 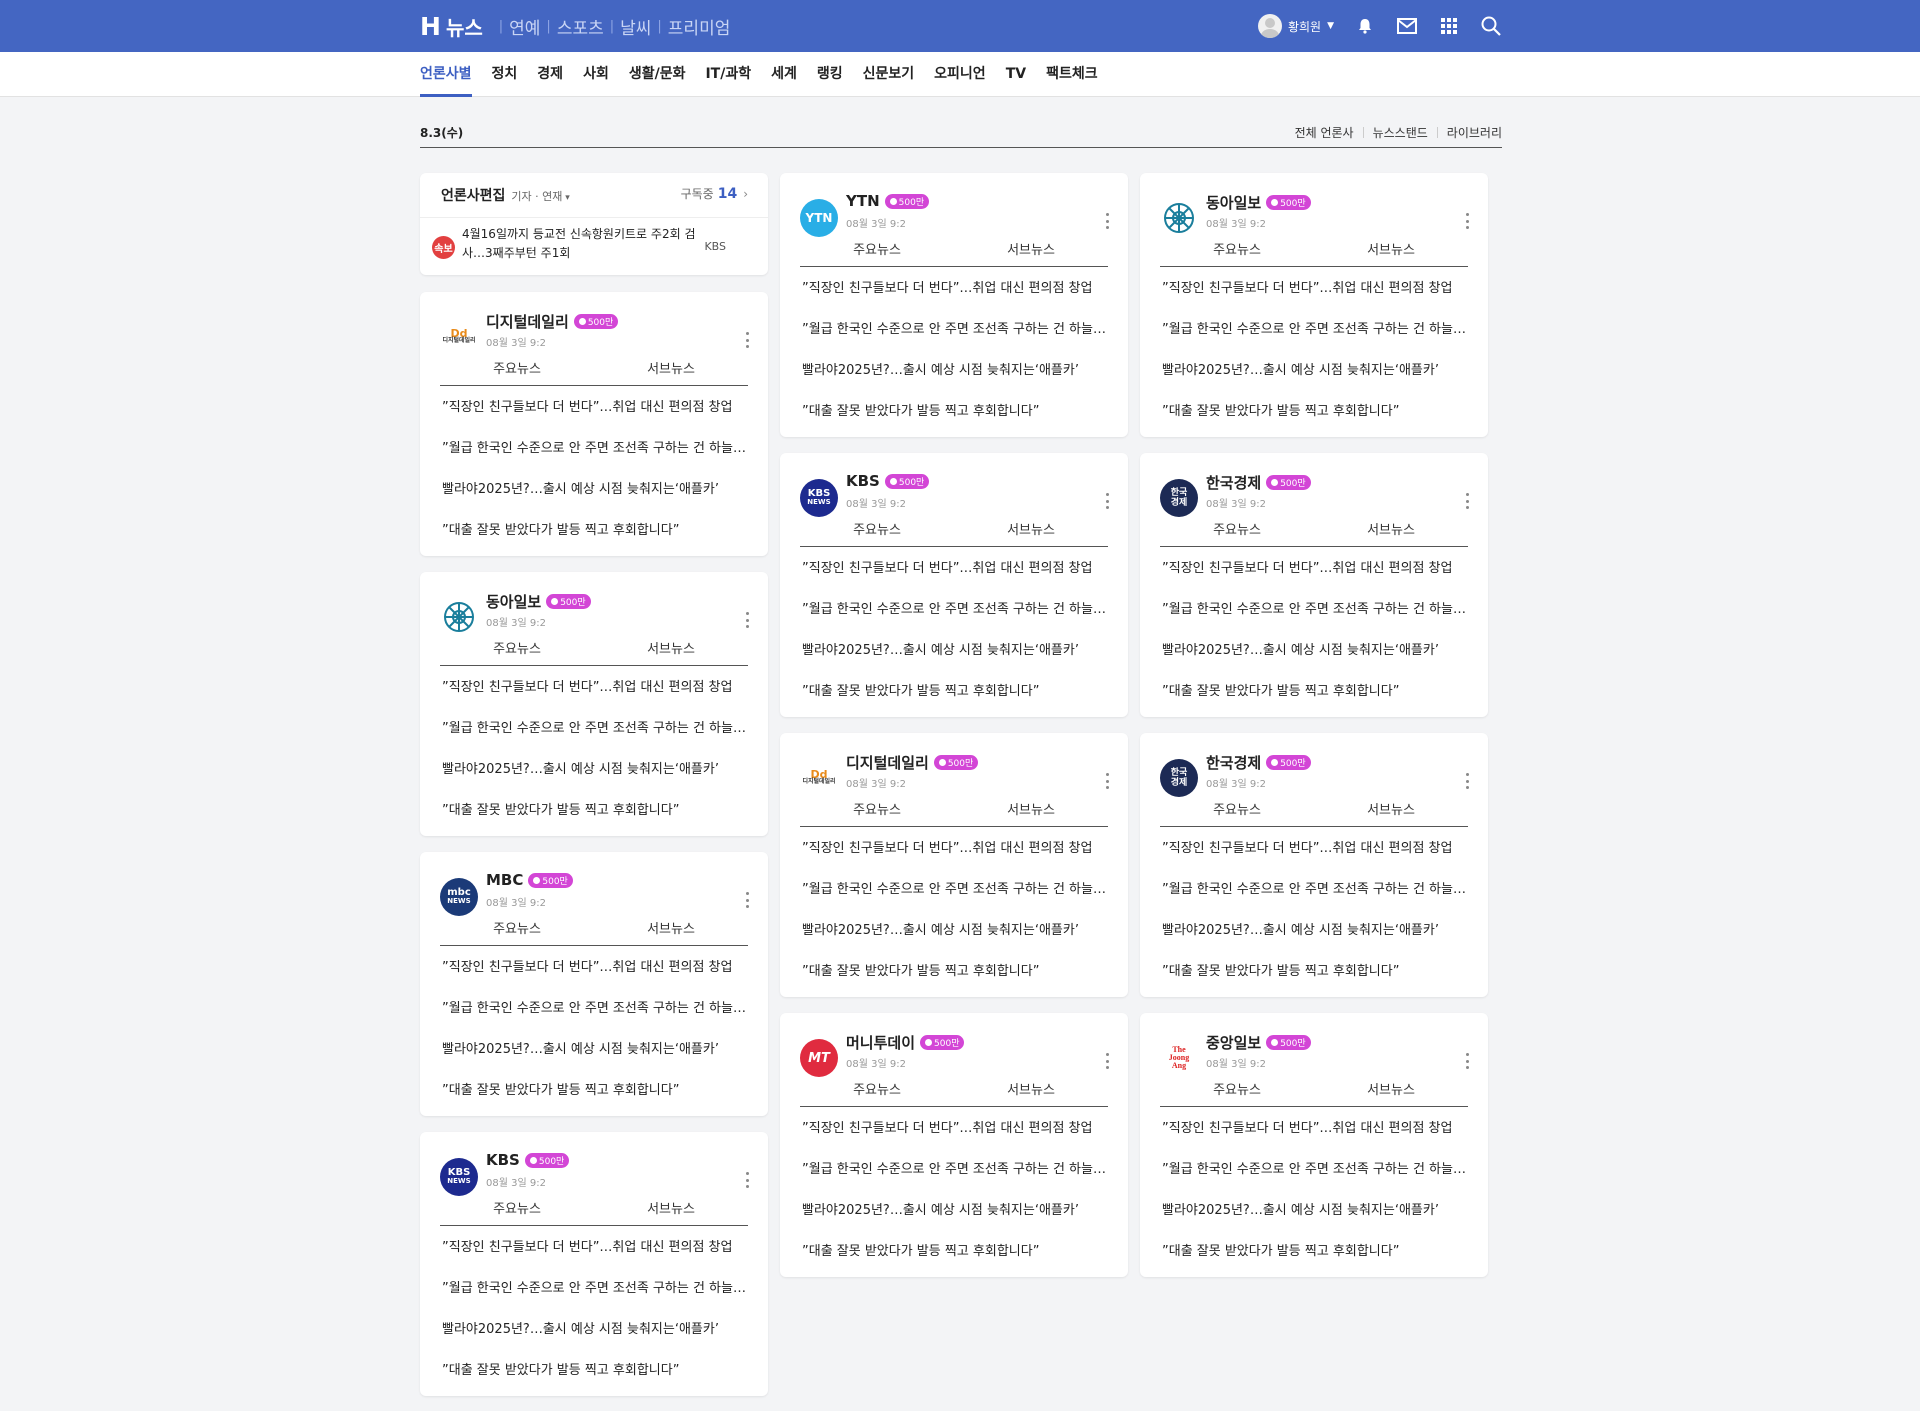 What do you see at coordinates (550, 74) in the screenshot?
I see `tab-2: 경제` at bounding box center [550, 74].